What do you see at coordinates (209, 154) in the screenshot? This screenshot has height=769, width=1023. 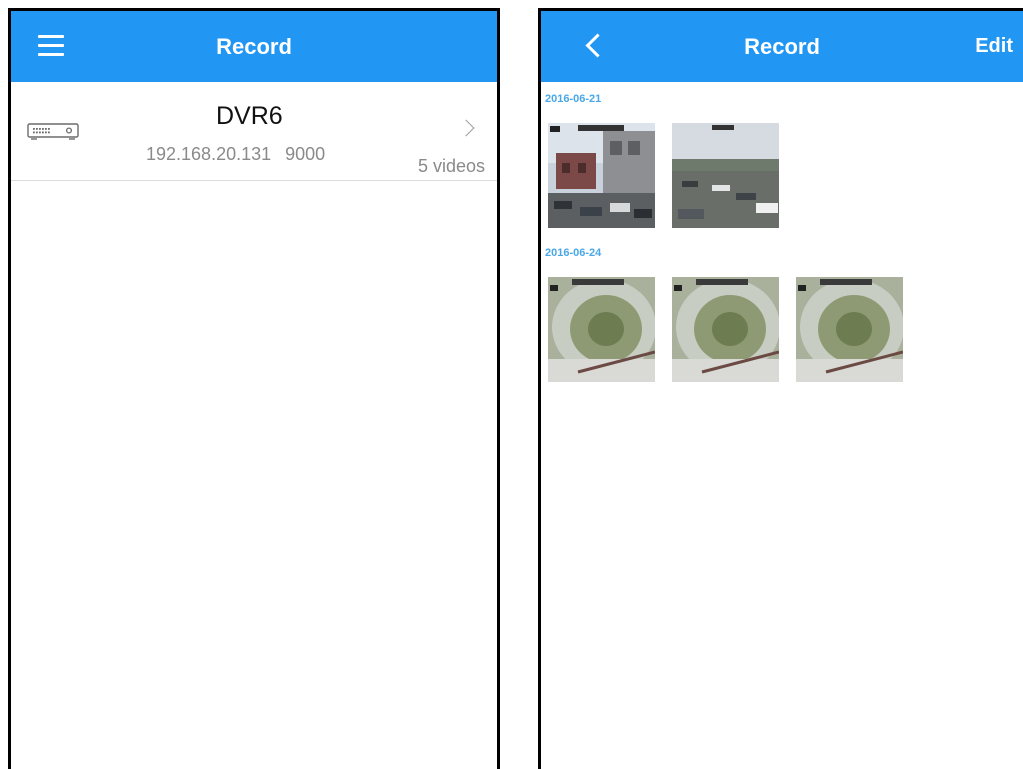 I see `device-ip: 192.168.20.131` at bounding box center [209, 154].